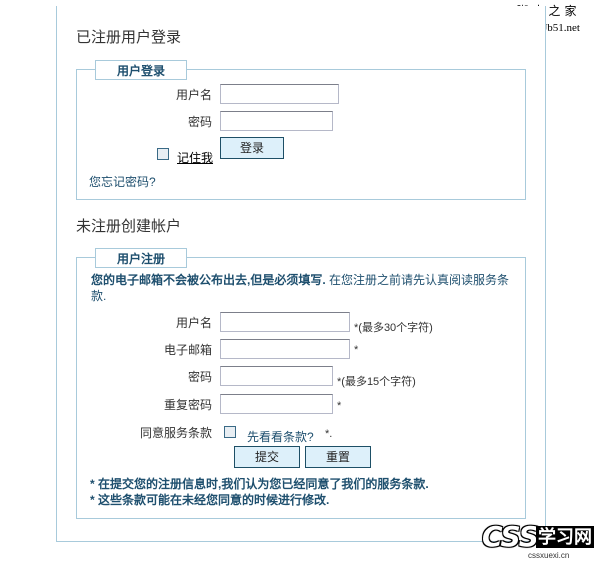 Image resolution: width=597 pixels, height=566 pixels. Describe the element at coordinates (199, 122) in the screenshot. I see `login-password-label: 密码` at that location.